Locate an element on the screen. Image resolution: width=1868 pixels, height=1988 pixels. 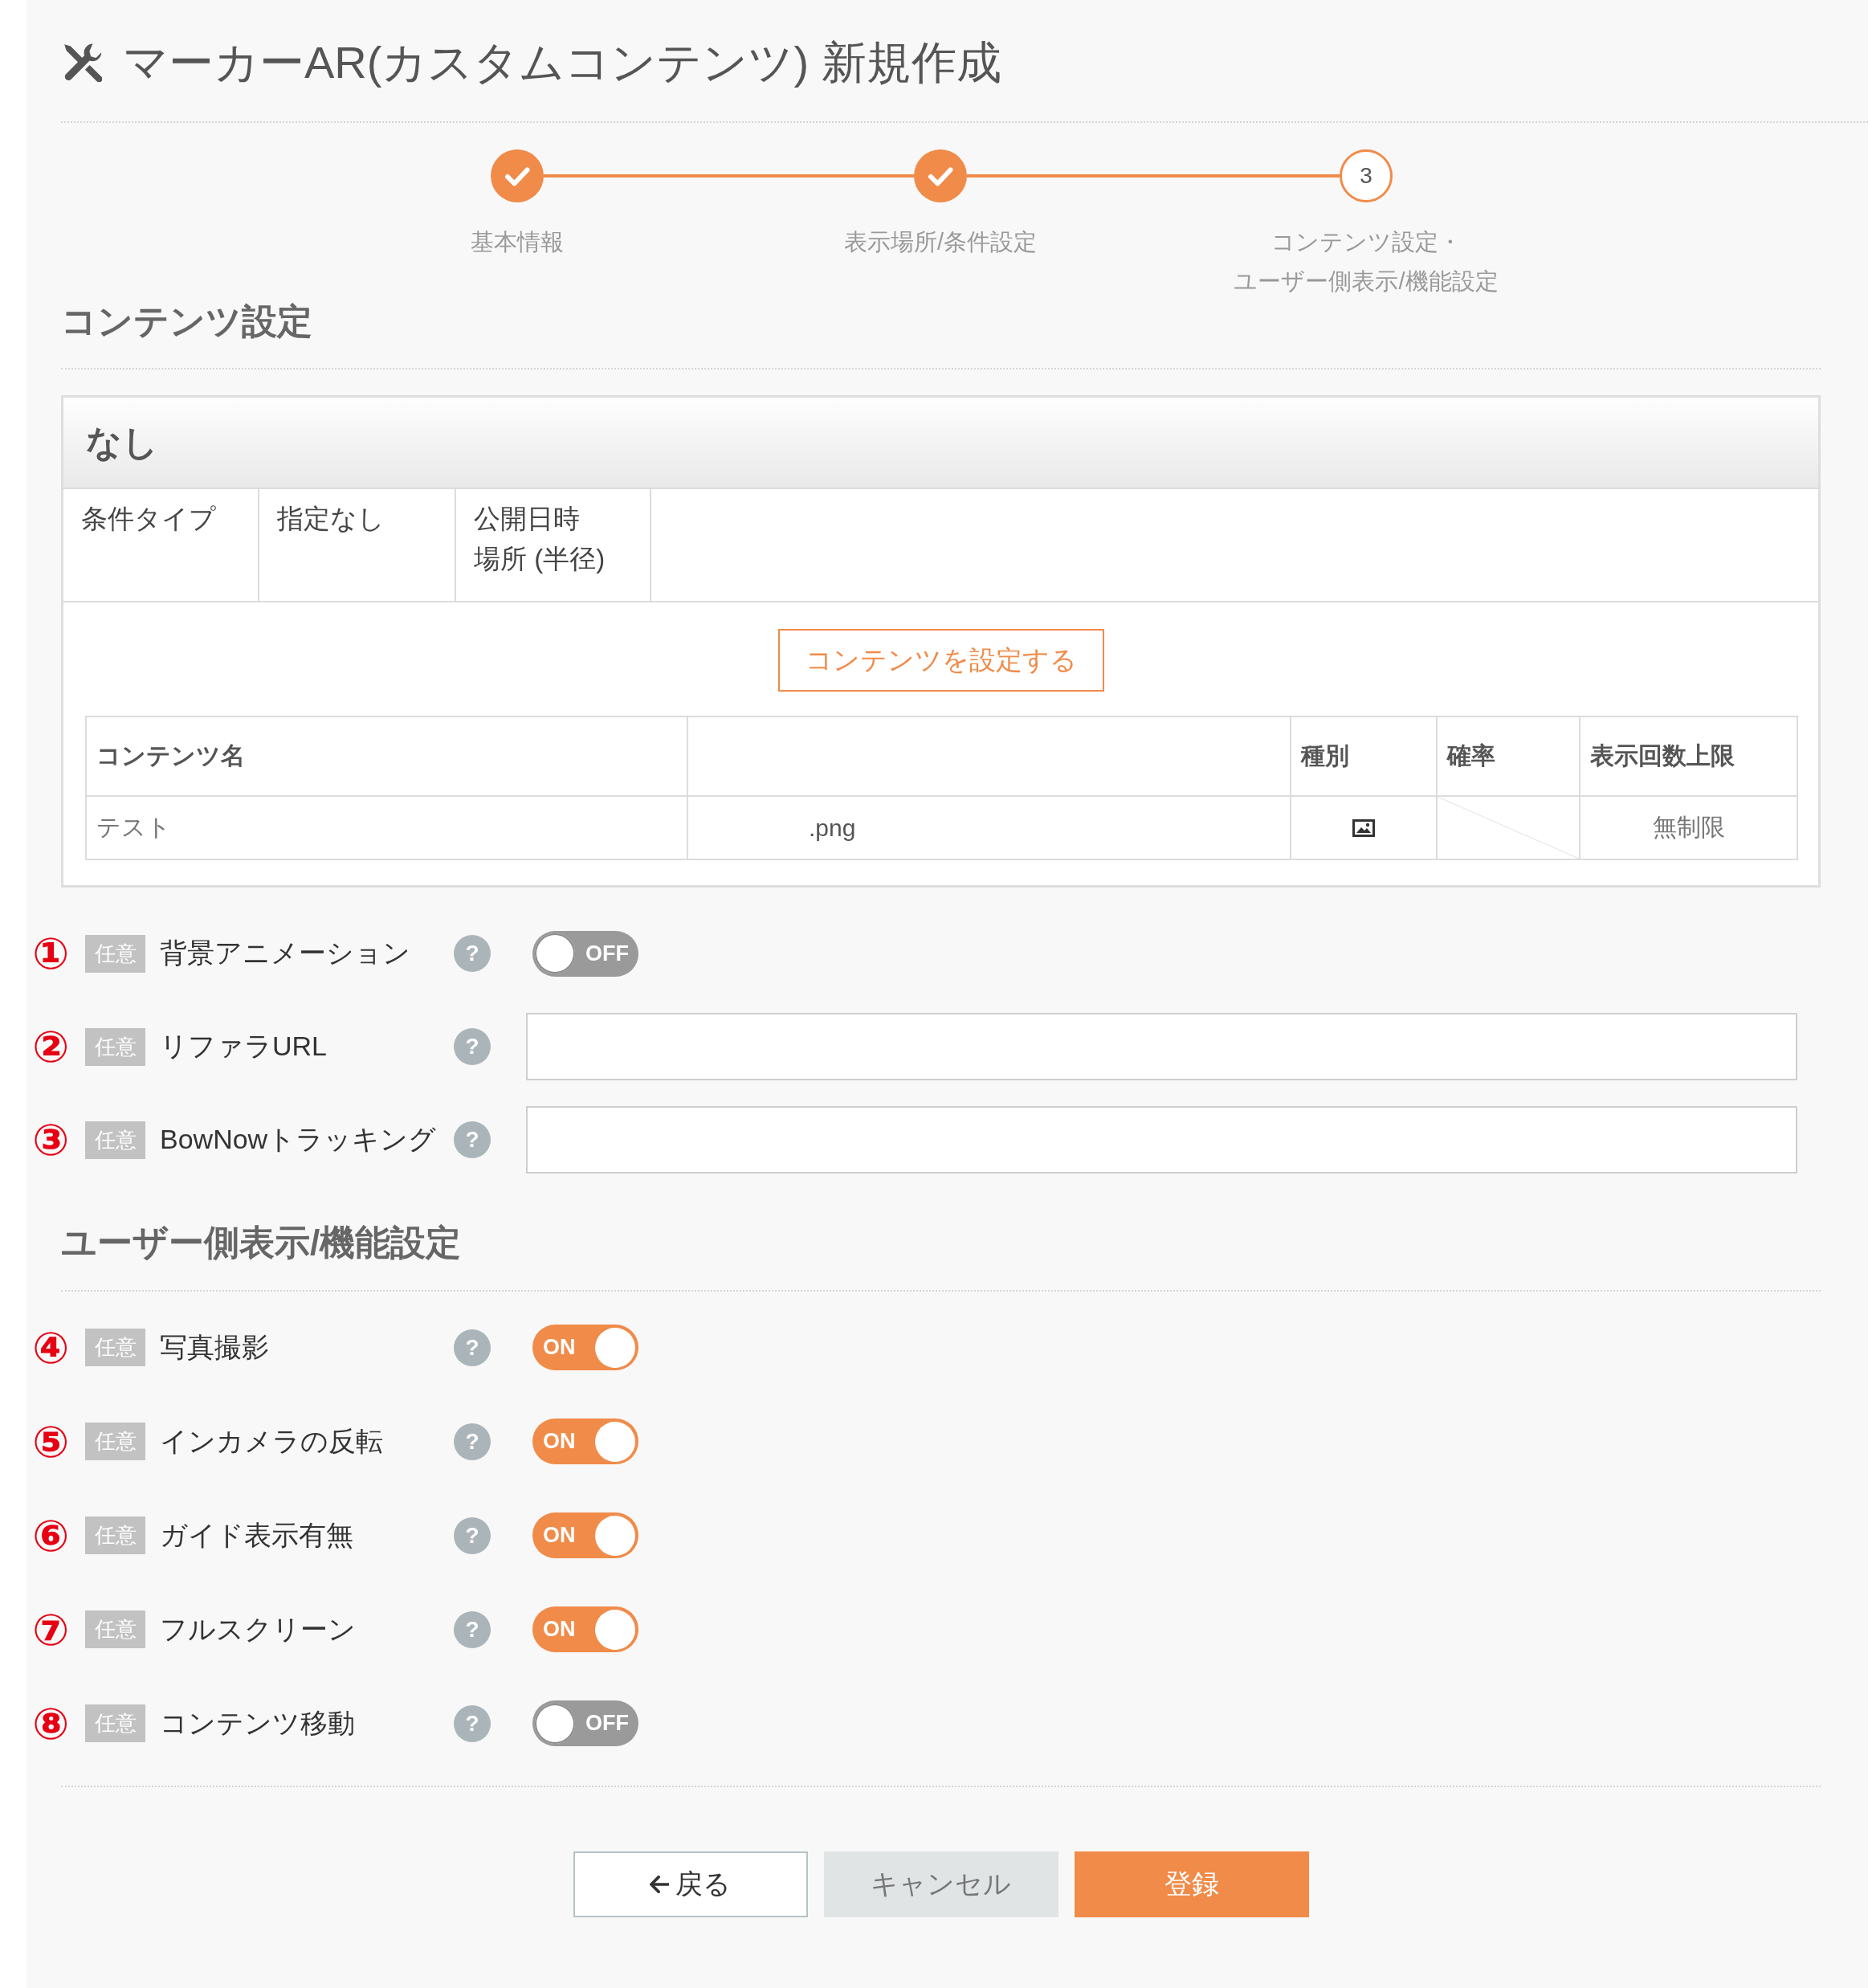
table-cell: .png is located at coordinates (989, 828).